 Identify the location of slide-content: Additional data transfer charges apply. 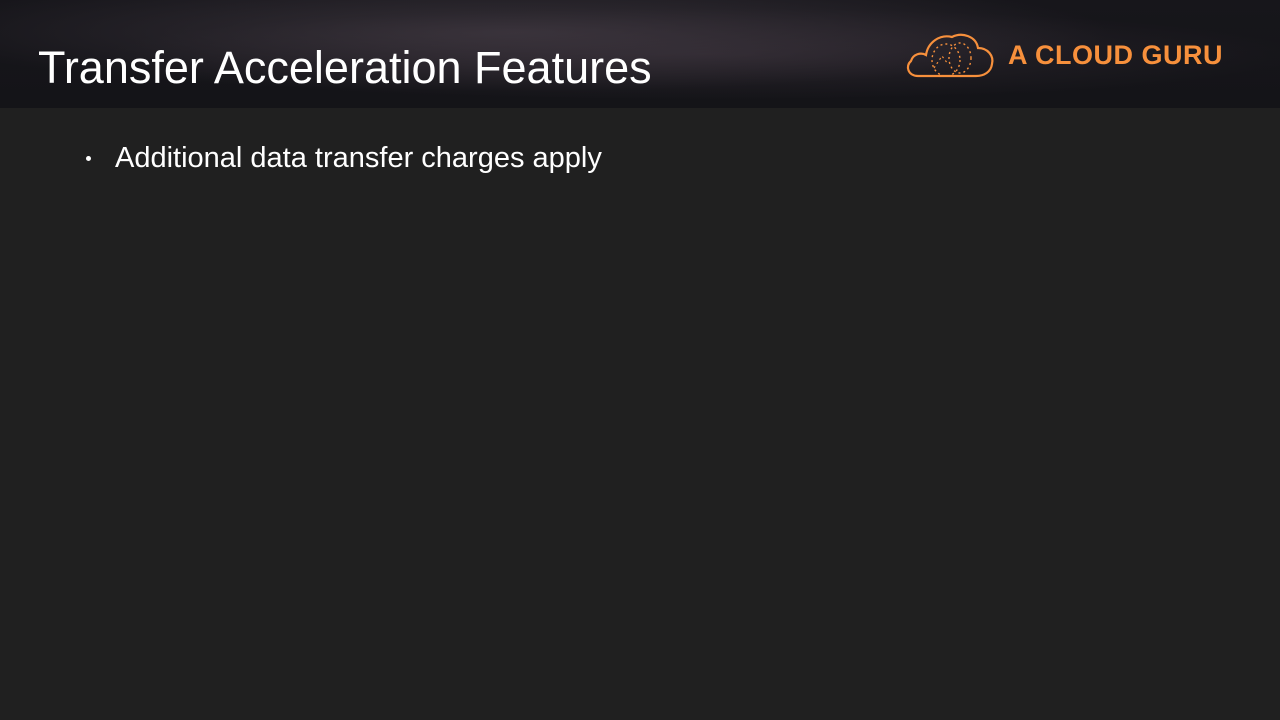
(634, 158).